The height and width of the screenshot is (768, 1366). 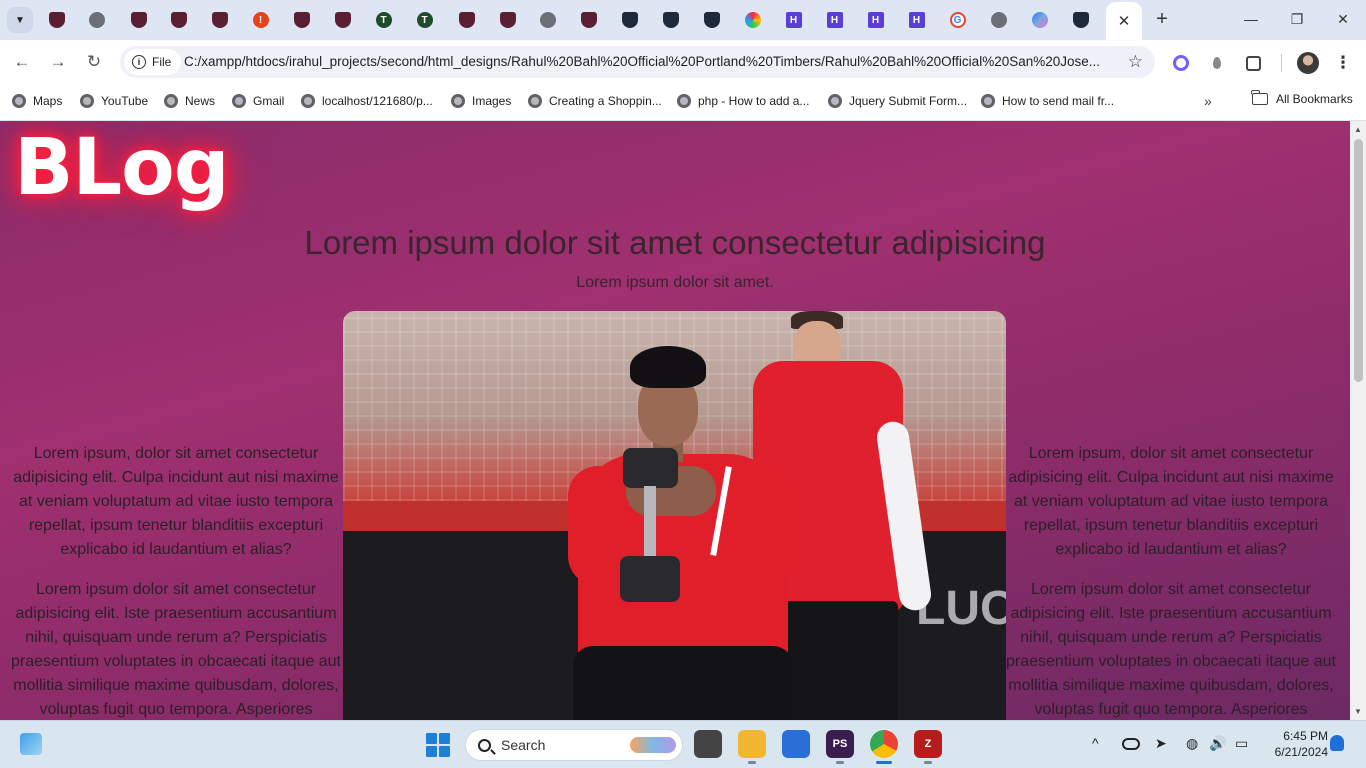 I want to click on bookmark-item: Maps, so click(x=37, y=101).